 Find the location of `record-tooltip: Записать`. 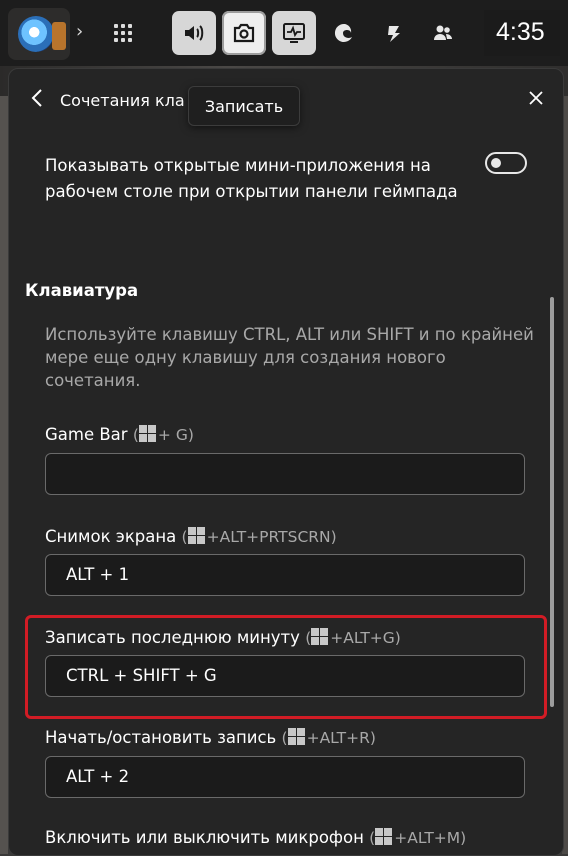

record-tooltip: Записать is located at coordinates (244, 106).